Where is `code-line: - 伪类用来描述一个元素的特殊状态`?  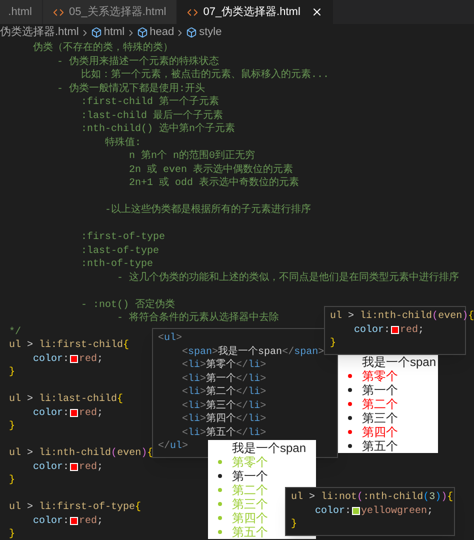
code-line: - 伪类用来描述一个元素的特殊状态 is located at coordinates (138, 62).